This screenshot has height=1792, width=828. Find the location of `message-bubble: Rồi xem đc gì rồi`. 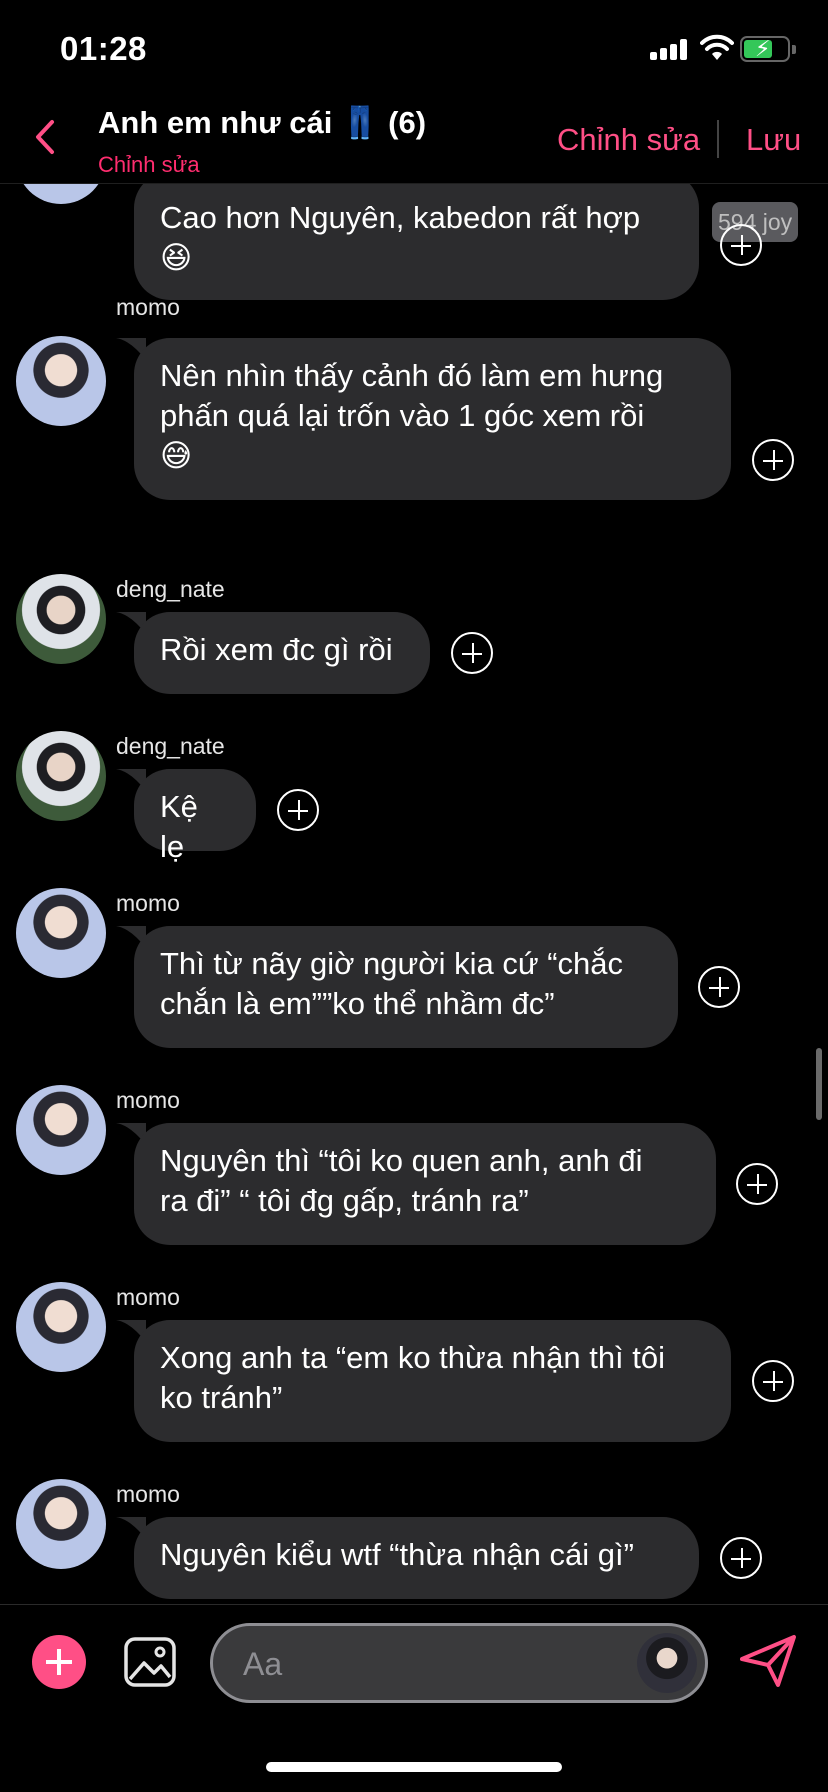

message-bubble: Rồi xem đc gì rồi is located at coordinates (282, 653).